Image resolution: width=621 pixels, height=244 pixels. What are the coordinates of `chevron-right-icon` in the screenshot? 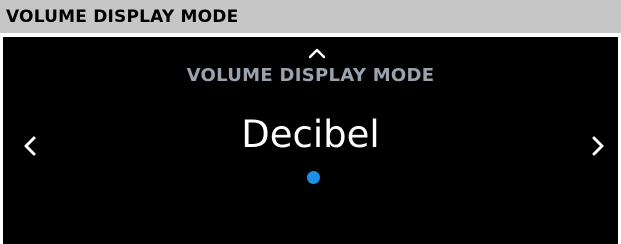 It's located at (598, 146).